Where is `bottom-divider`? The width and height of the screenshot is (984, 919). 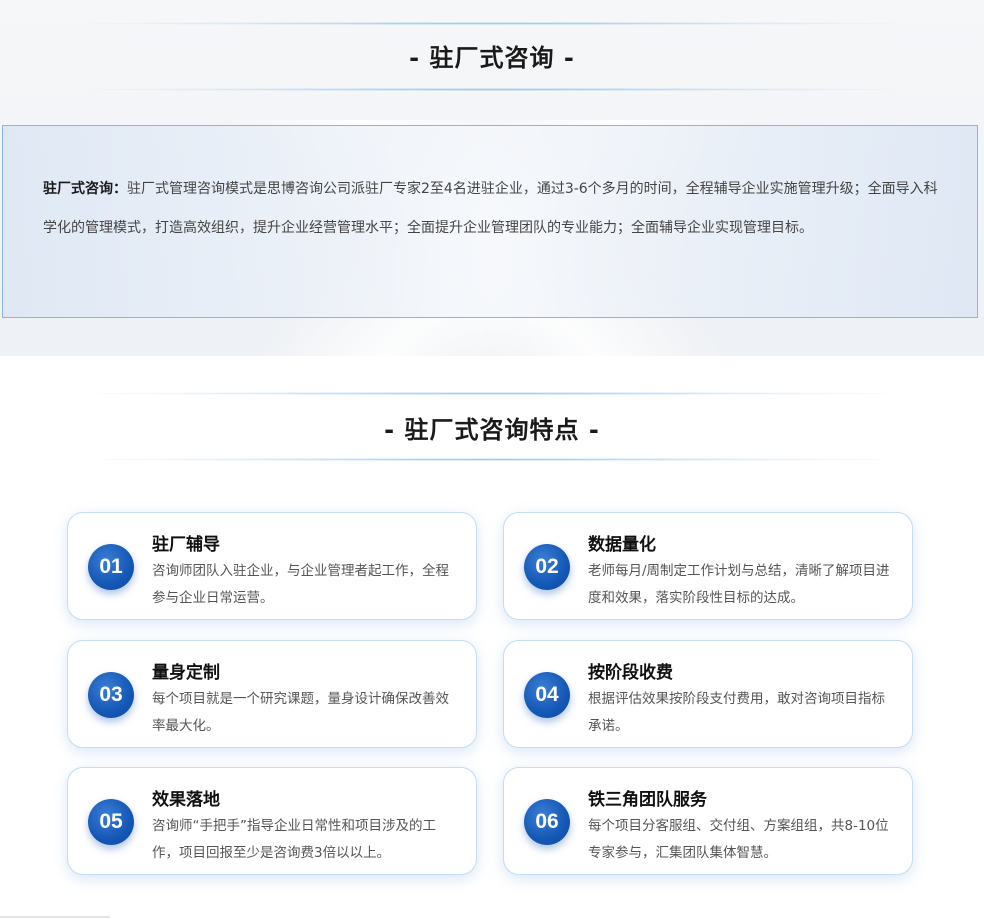 bottom-divider is located at coordinates (55, 917).